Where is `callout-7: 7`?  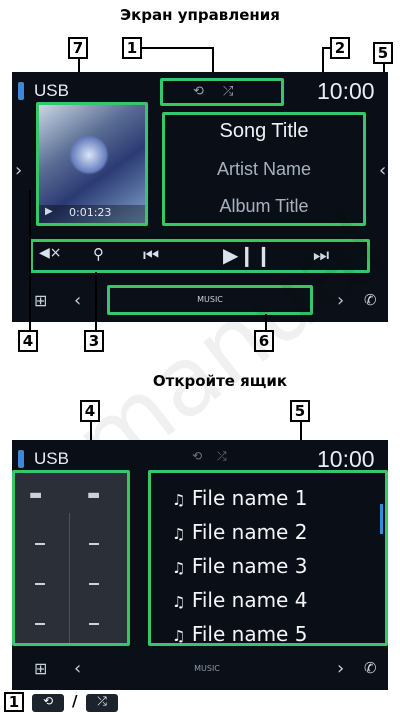
callout-7: 7 is located at coordinates (78, 48).